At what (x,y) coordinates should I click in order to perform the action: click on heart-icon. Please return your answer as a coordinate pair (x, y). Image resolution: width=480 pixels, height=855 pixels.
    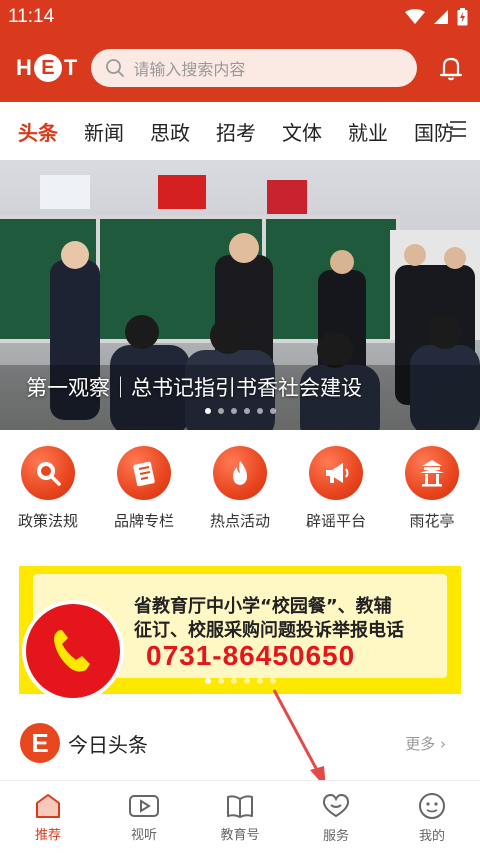
    Looking at the image, I should click on (336, 805).